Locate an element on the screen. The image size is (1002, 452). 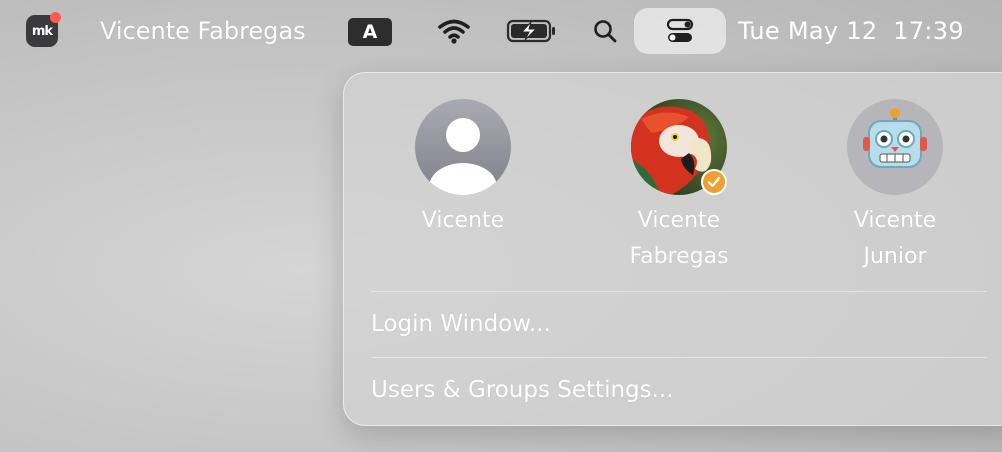
menubar-clock: Tue May 12 17:39 is located at coordinates (851, 31).